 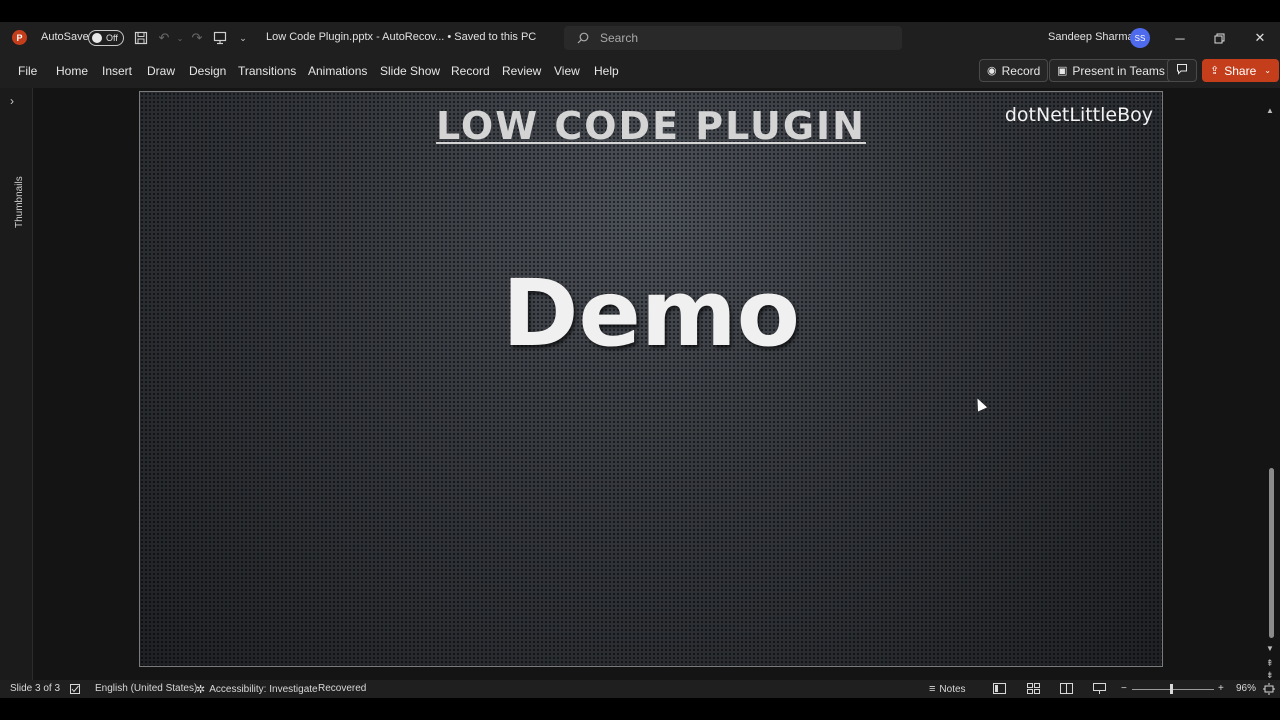 I want to click on zoom-level: 96%, so click(x=1246, y=688).